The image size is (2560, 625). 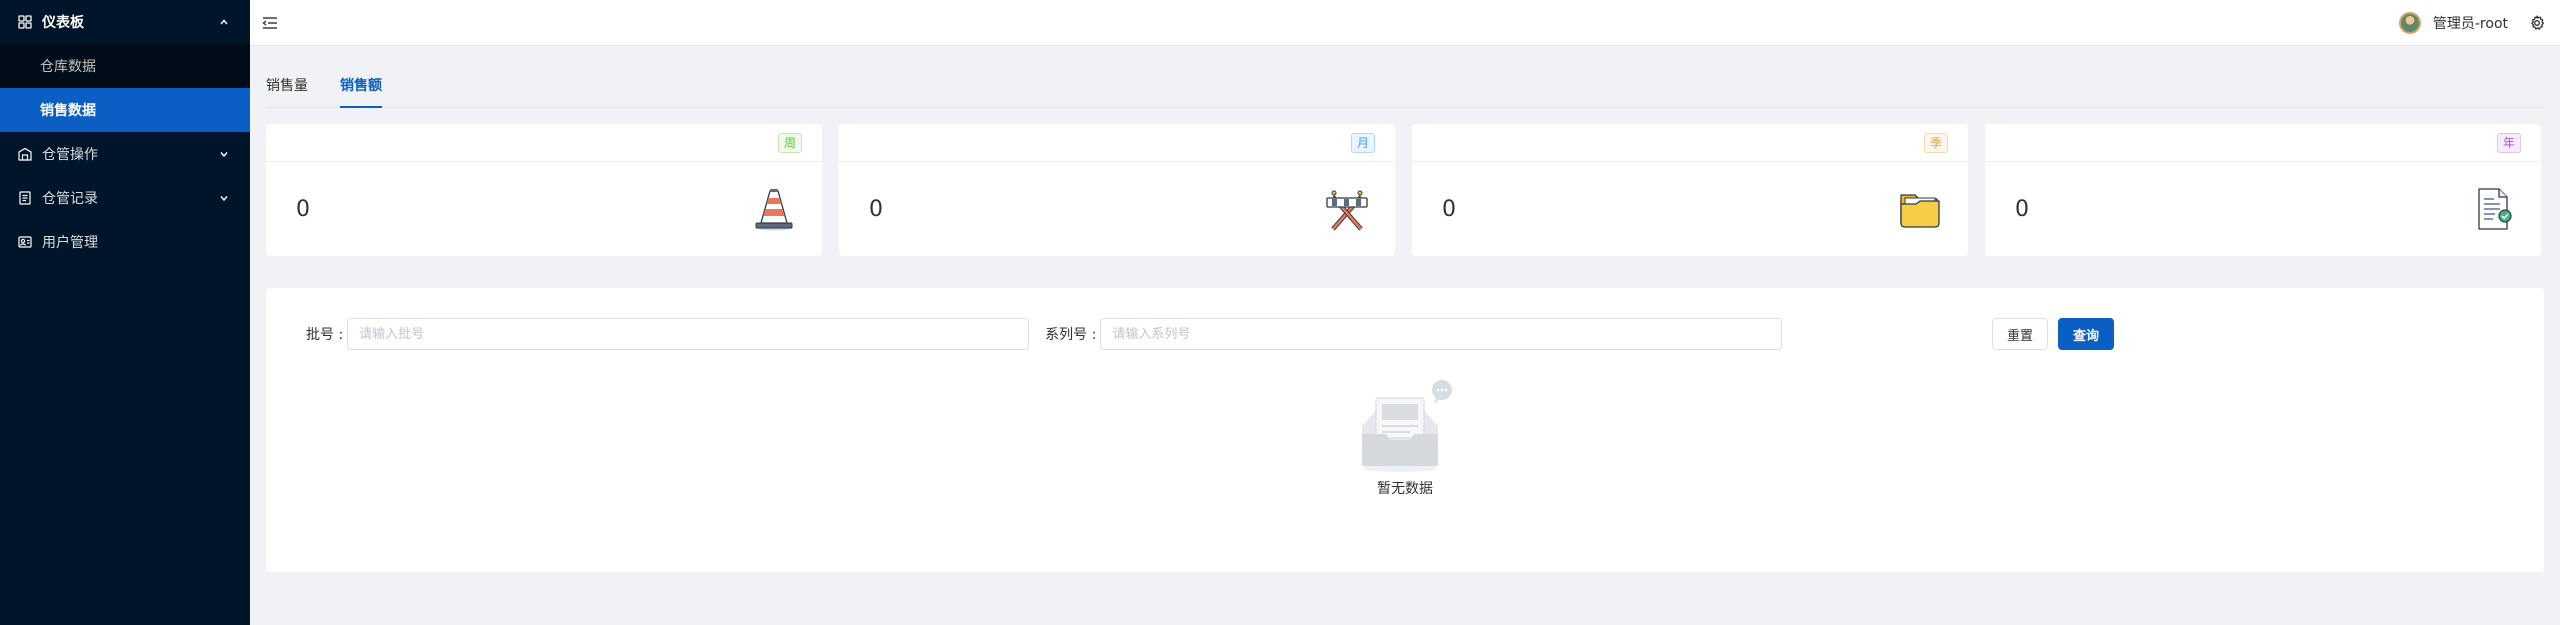 I want to click on filter-buttons: 重置 查询, so click(x=2052, y=334).